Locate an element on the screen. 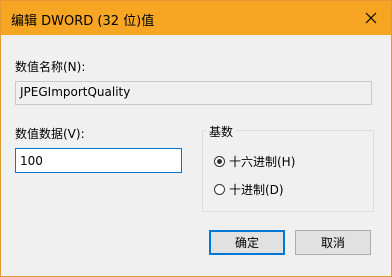 Image resolution: width=392 pixels, height=277 pixels. radio-decimal: 十进制(D) is located at coordinates (249, 189).